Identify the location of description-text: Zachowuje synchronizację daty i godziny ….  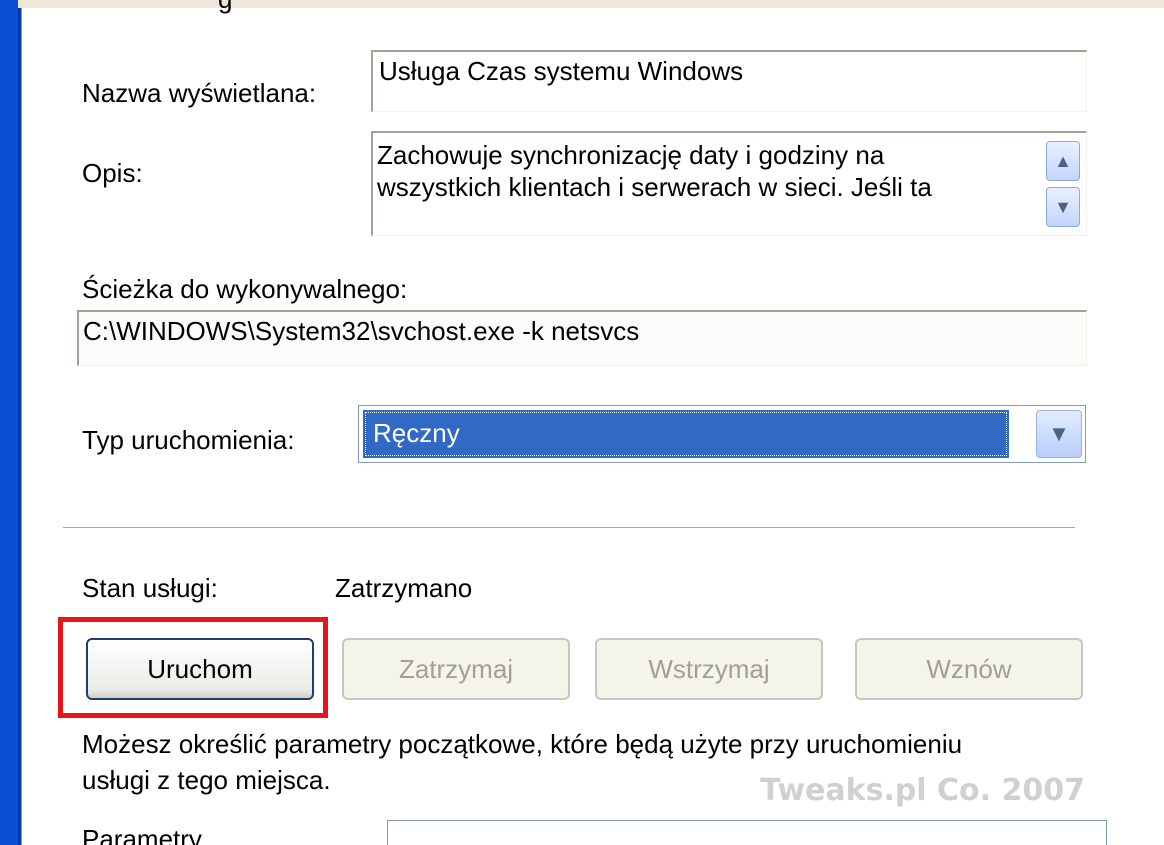
(654, 171).